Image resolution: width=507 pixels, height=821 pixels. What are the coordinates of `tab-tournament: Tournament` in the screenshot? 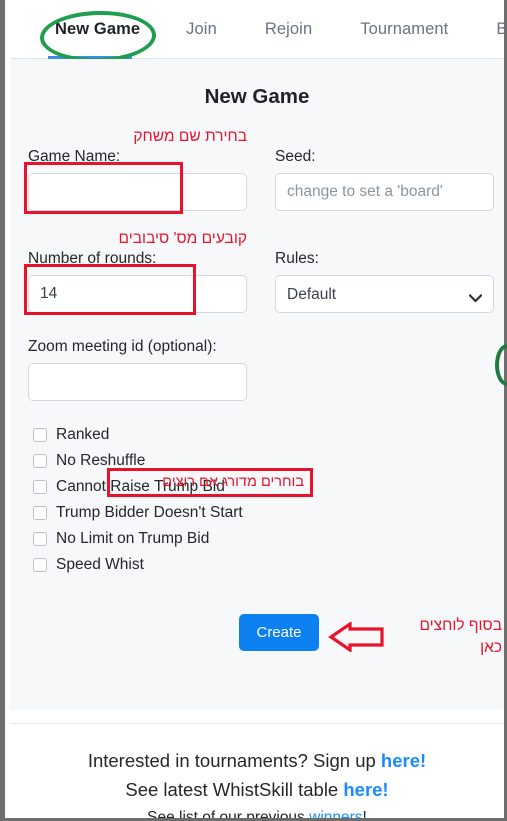 It's located at (404, 29).